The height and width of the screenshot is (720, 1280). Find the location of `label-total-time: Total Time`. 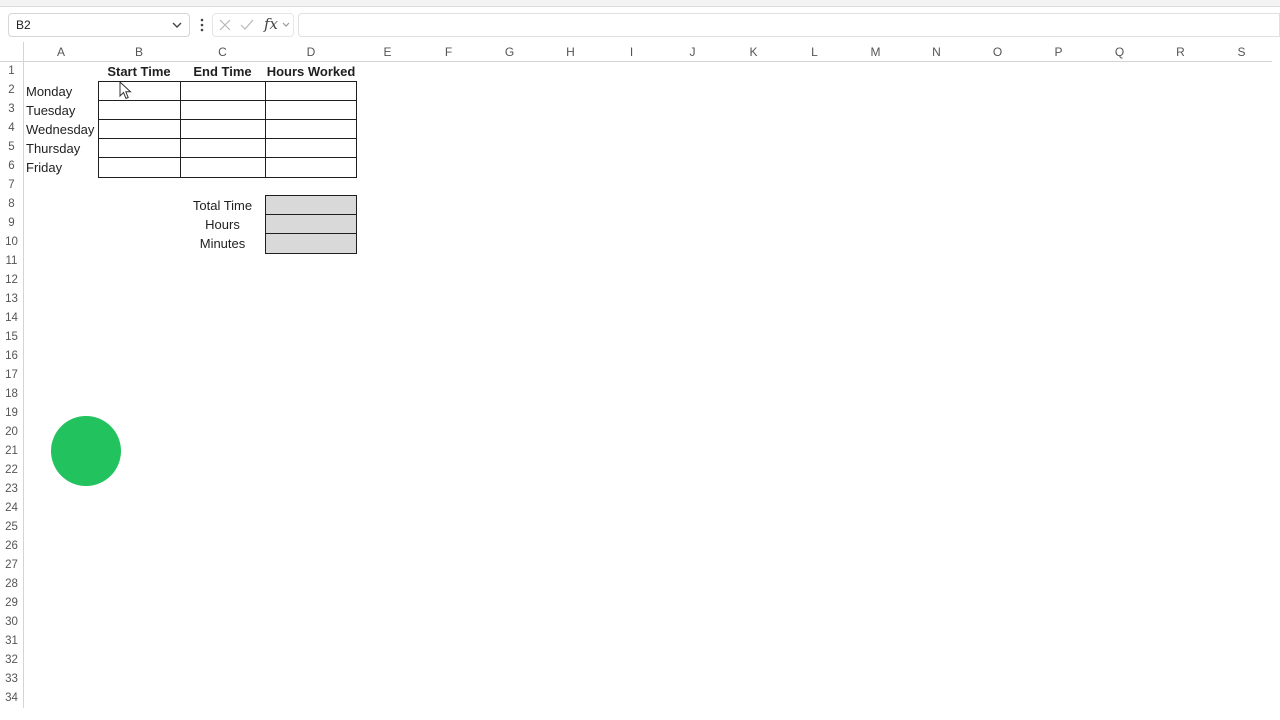

label-total-time: Total Time is located at coordinates (222, 205).